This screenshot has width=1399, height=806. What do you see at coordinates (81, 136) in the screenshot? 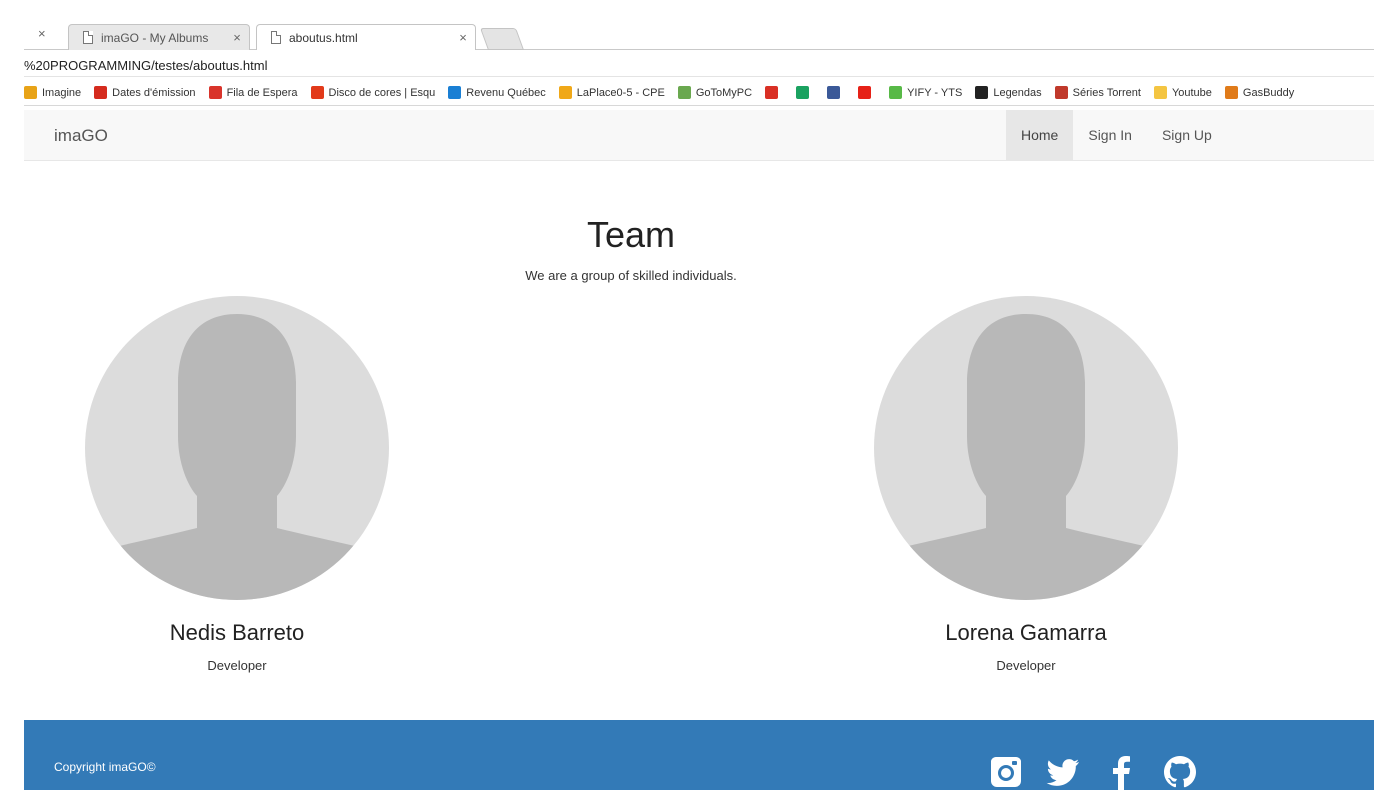
I see `brand-logo: imaGO` at bounding box center [81, 136].